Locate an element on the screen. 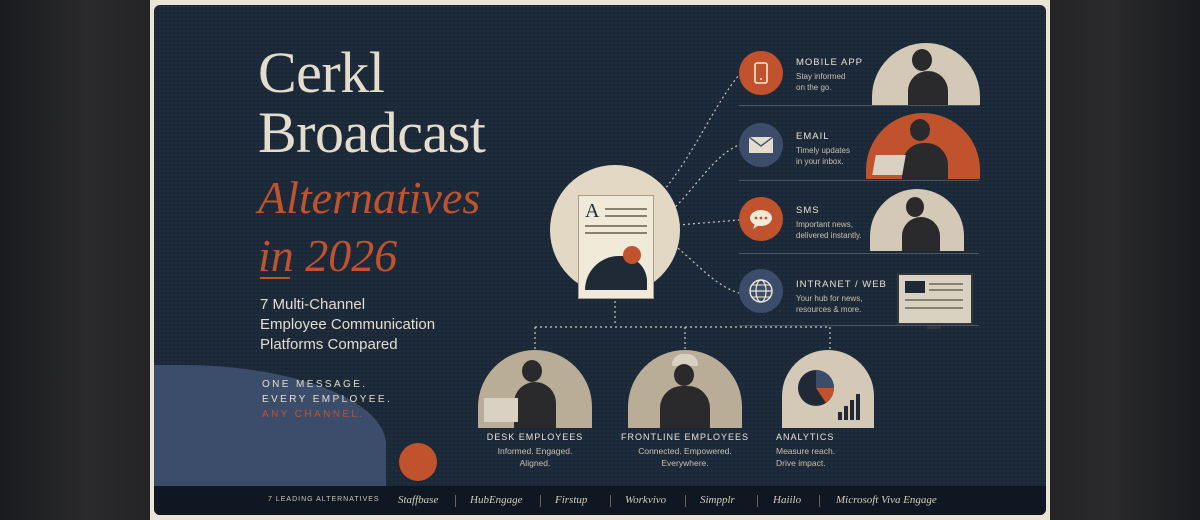 Image resolution: width=1200 pixels, height=520 pixels. link-email is located at coordinates (705, 177).